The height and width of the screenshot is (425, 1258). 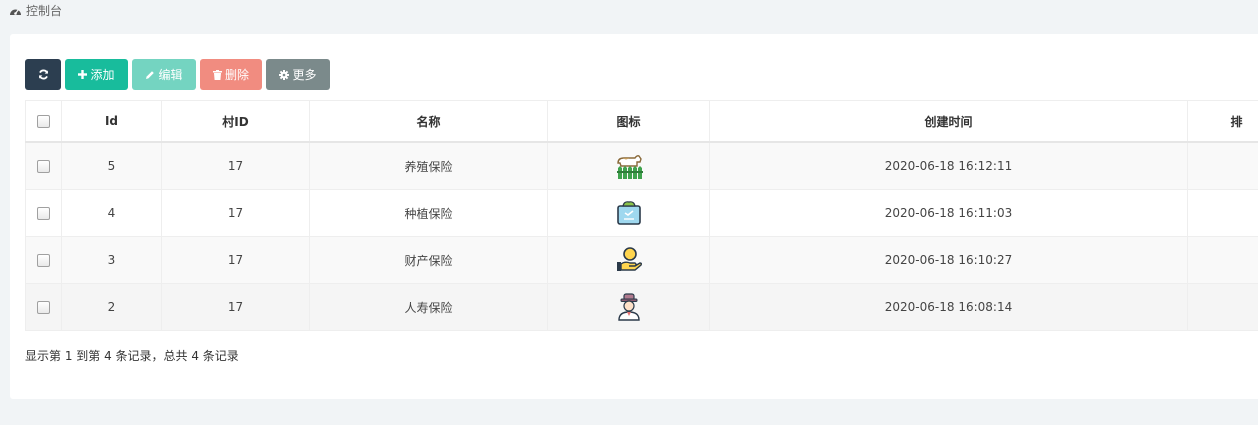 I want to click on select-all-checkbox, so click(x=43, y=121).